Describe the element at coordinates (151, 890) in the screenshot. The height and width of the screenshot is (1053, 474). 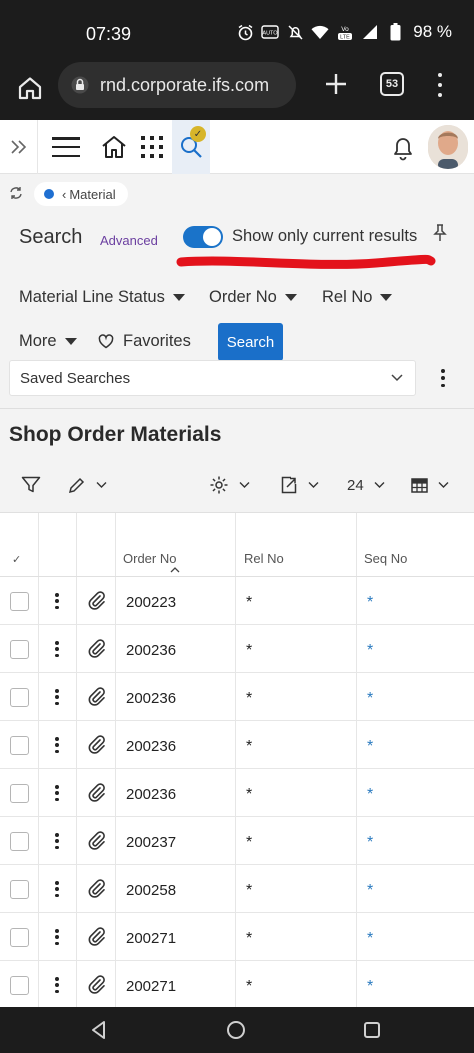
I see `cell-order-no: 200258` at that location.